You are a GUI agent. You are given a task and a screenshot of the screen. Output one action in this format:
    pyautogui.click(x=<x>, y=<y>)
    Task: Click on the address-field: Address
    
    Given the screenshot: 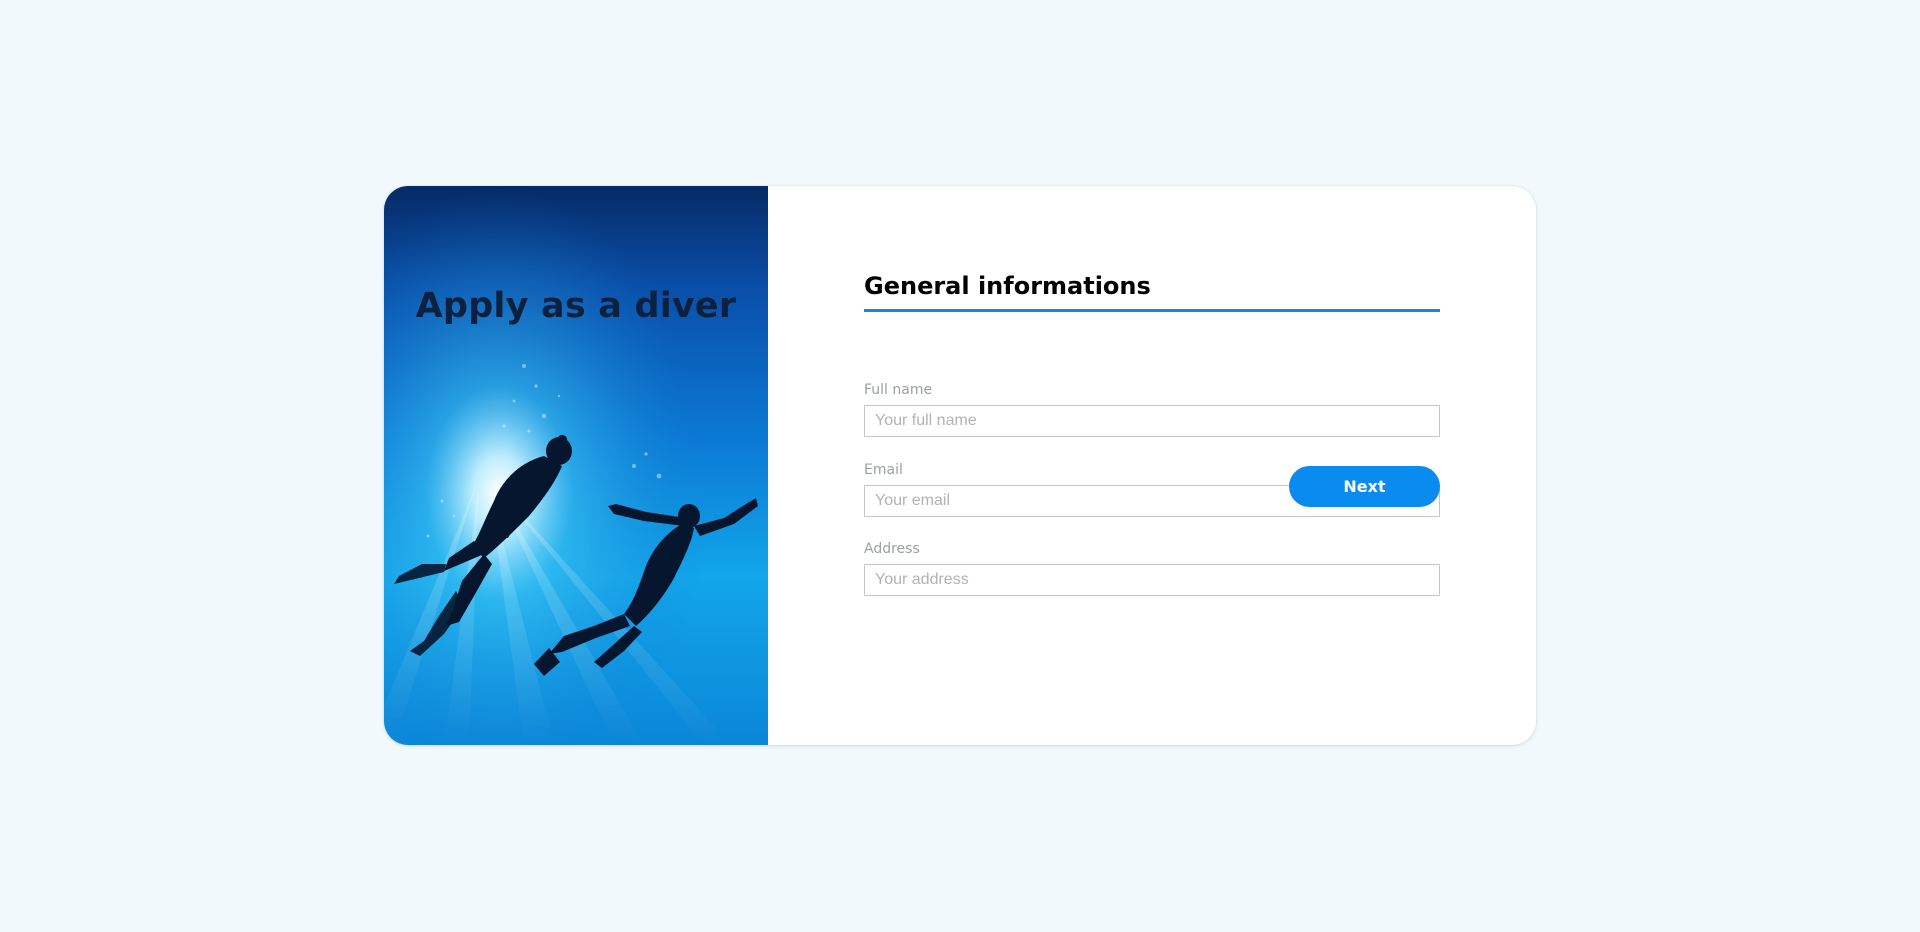 What is the action you would take?
    pyautogui.click(x=1152, y=567)
    